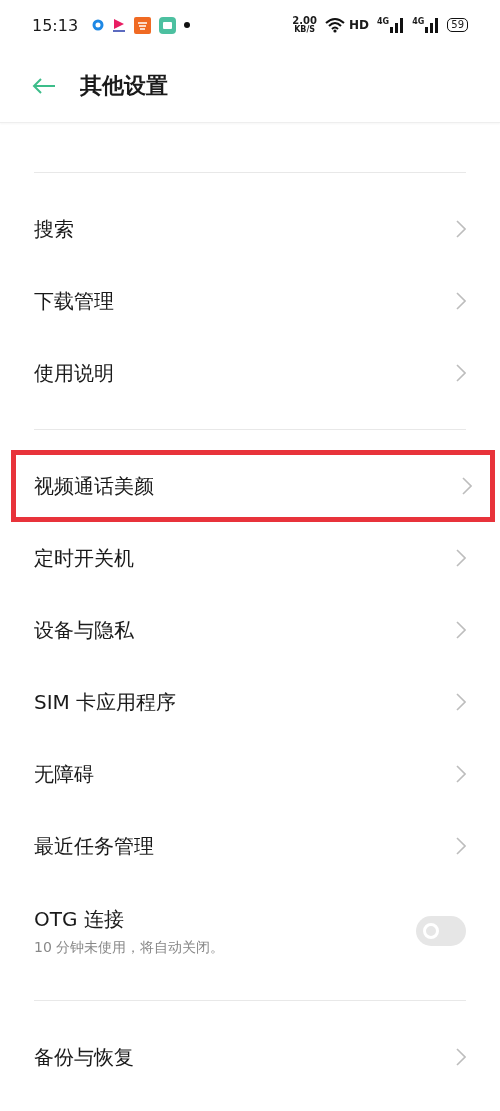 Image resolution: width=500 pixels, height=1111 pixels. Describe the element at coordinates (129, 947) in the screenshot. I see `setting-description: 10 分钟未使用，将自动关闭。` at that location.